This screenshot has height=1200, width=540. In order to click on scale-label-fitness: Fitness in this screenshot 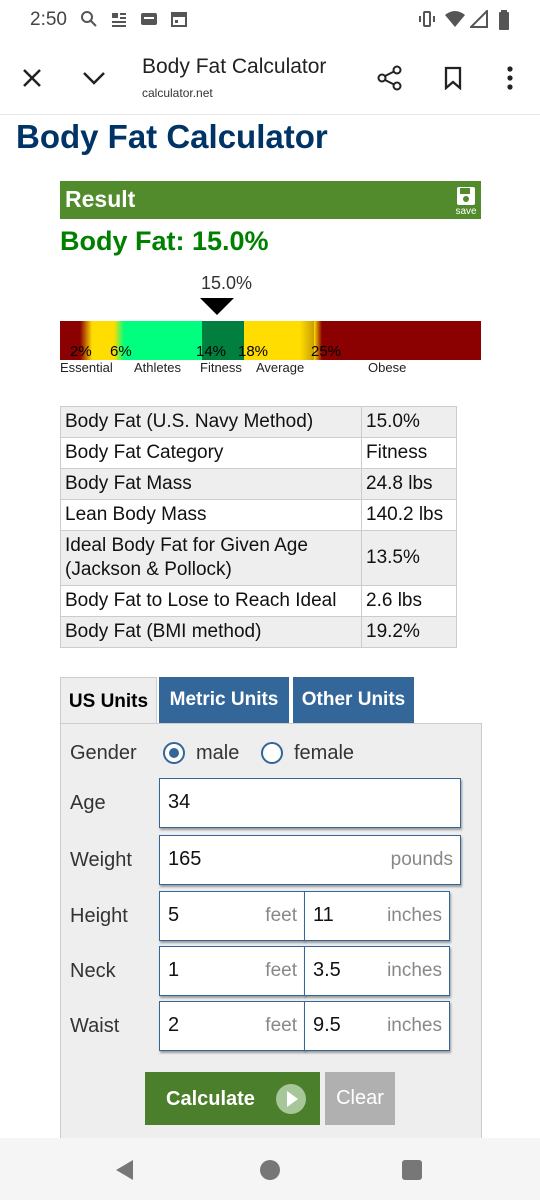, I will do `click(221, 367)`.